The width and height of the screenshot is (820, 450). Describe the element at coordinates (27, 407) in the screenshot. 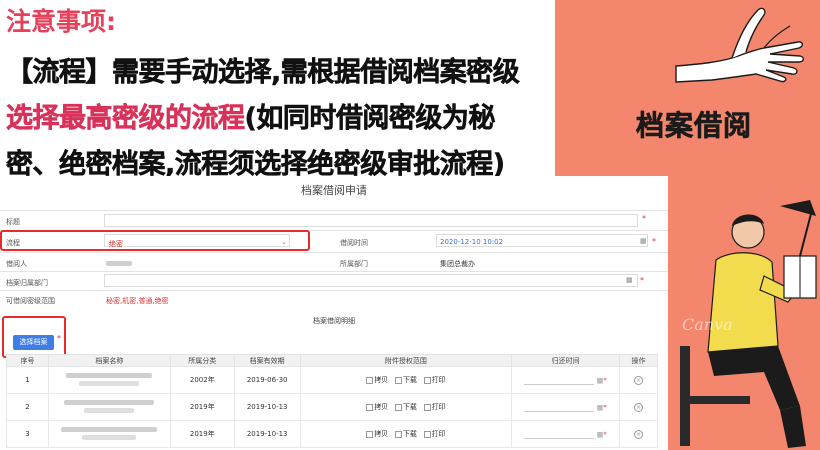

I see `row-number: 2` at that location.